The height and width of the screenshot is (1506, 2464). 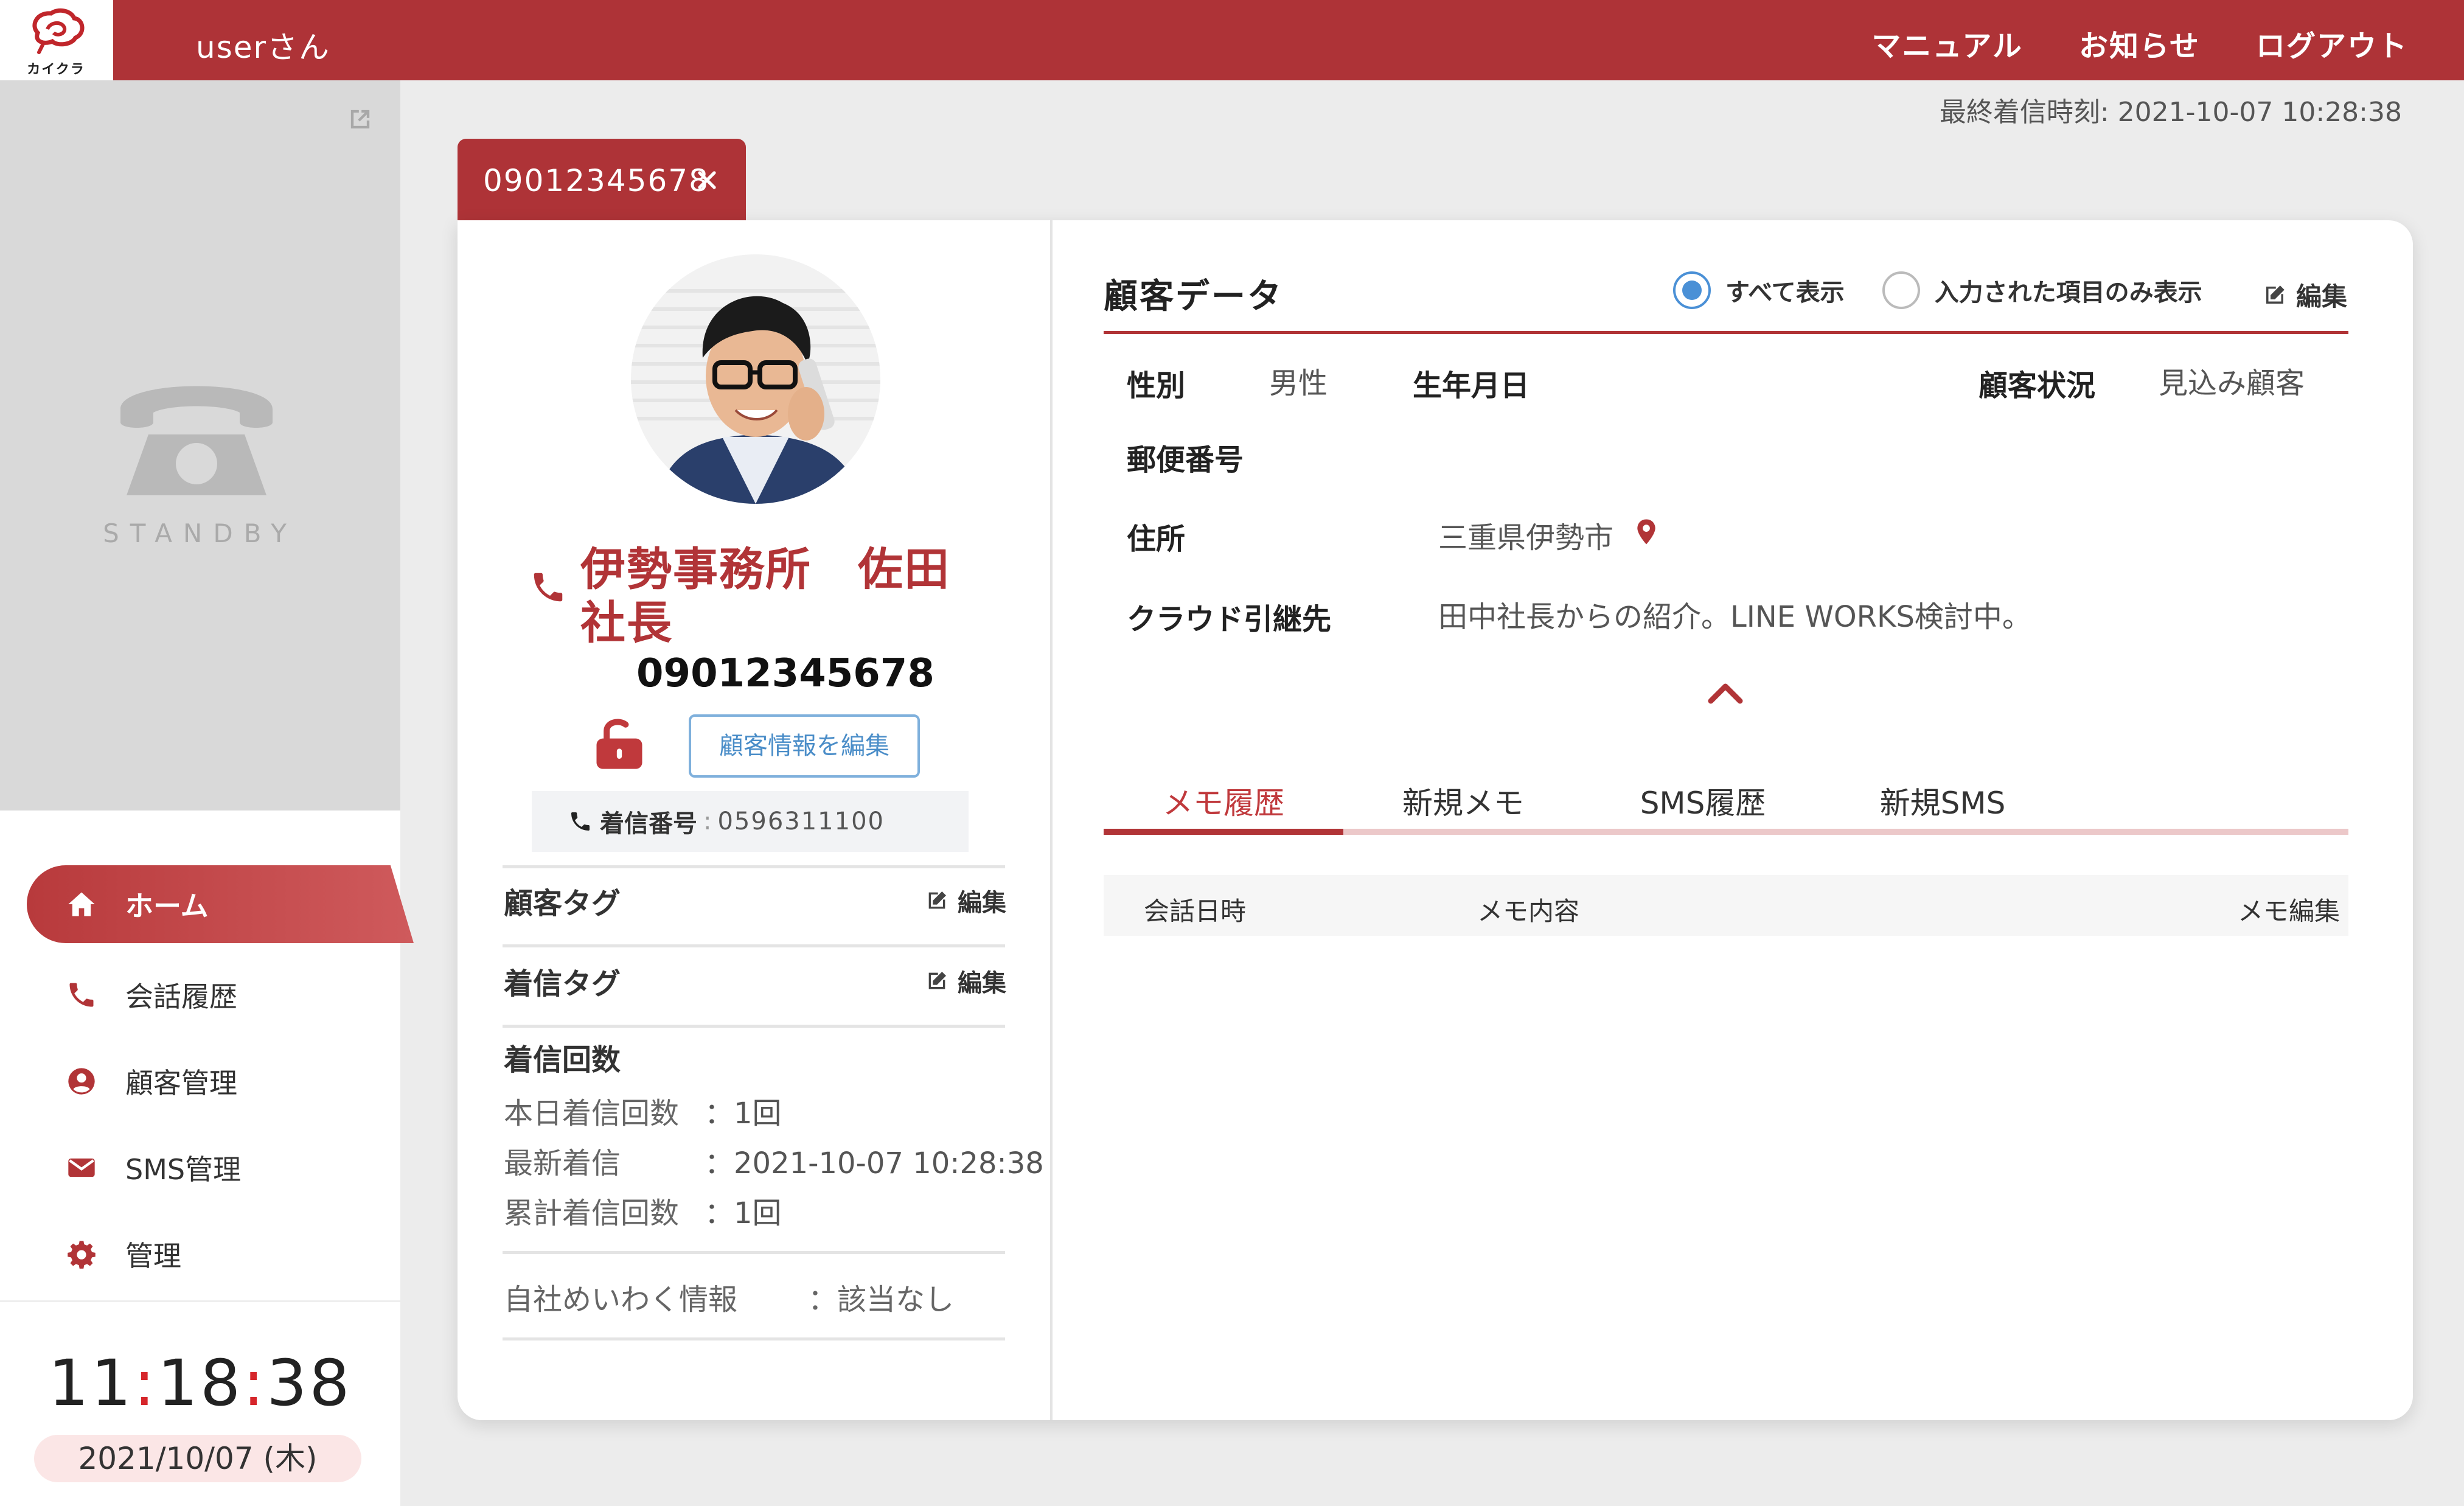 I want to click on tab-sms-history: SMS履歴, so click(x=1703, y=801).